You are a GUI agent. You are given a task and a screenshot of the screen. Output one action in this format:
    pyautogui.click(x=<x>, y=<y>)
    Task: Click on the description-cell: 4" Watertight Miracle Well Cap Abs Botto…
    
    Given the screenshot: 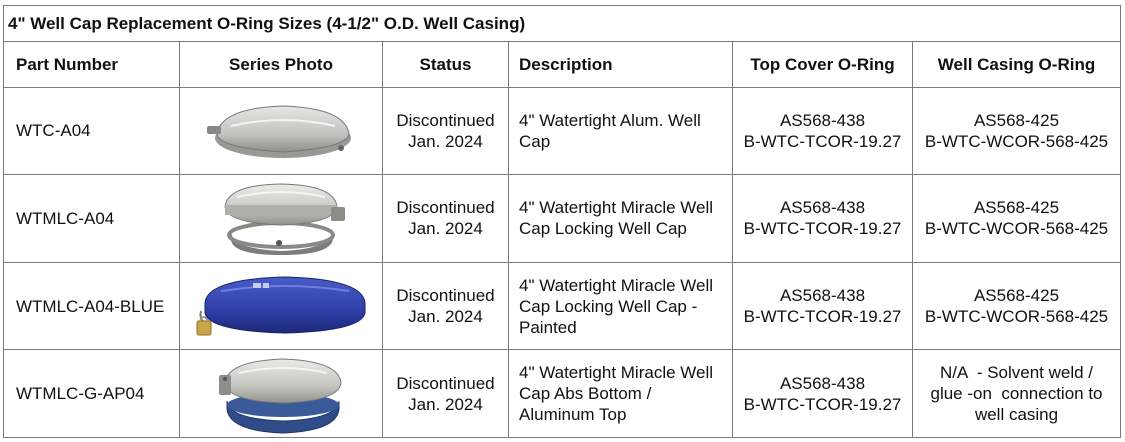 What is the action you would take?
    pyautogui.click(x=620, y=393)
    